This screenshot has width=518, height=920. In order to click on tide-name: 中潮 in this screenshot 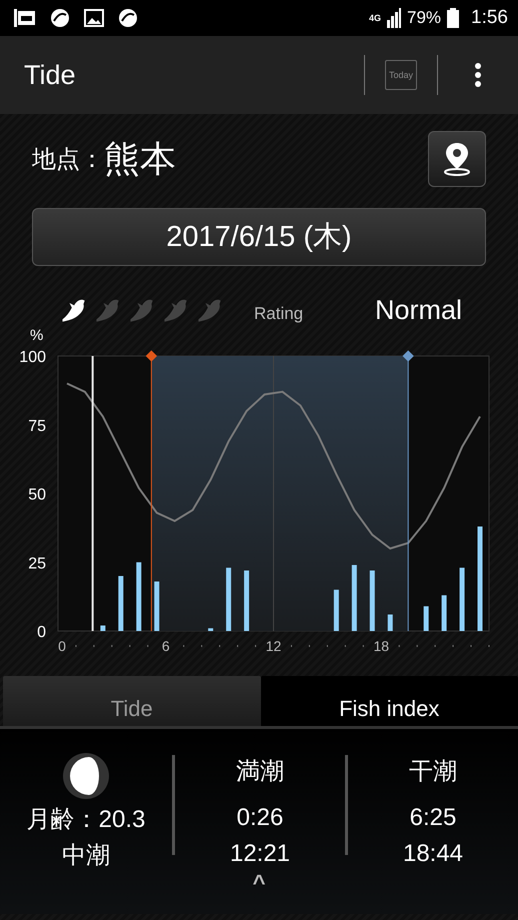, I will do `click(86, 856)`.